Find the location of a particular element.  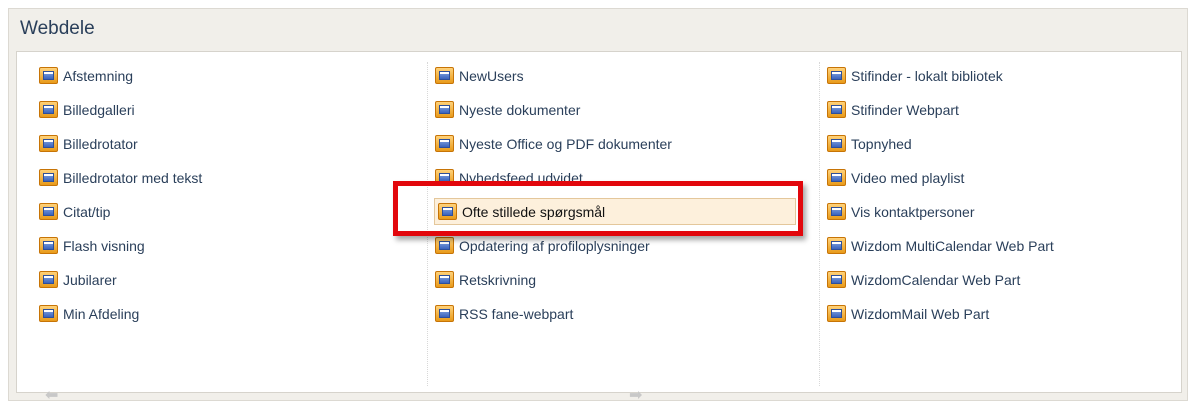

webpart-item: Stifinder Webpart is located at coordinates (1003, 109).